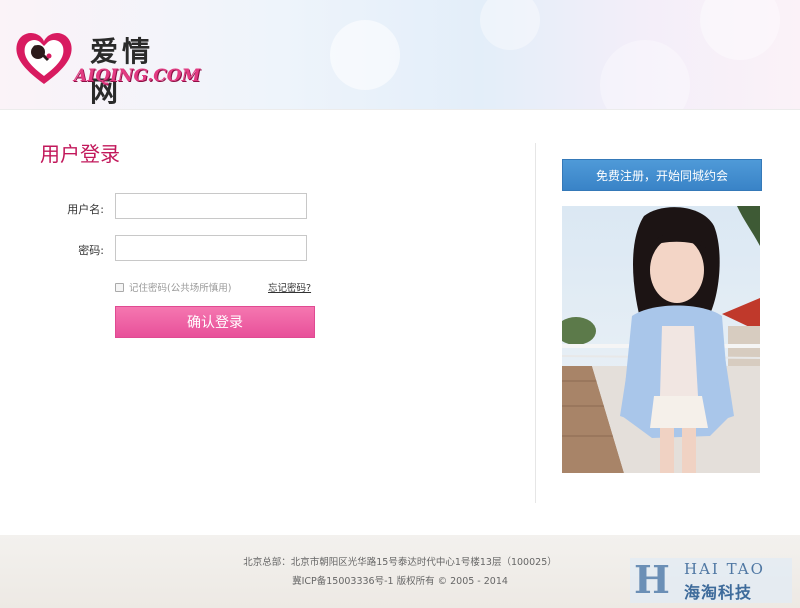  What do you see at coordinates (91, 250) in the screenshot?
I see `password-label: 密码:` at bounding box center [91, 250].